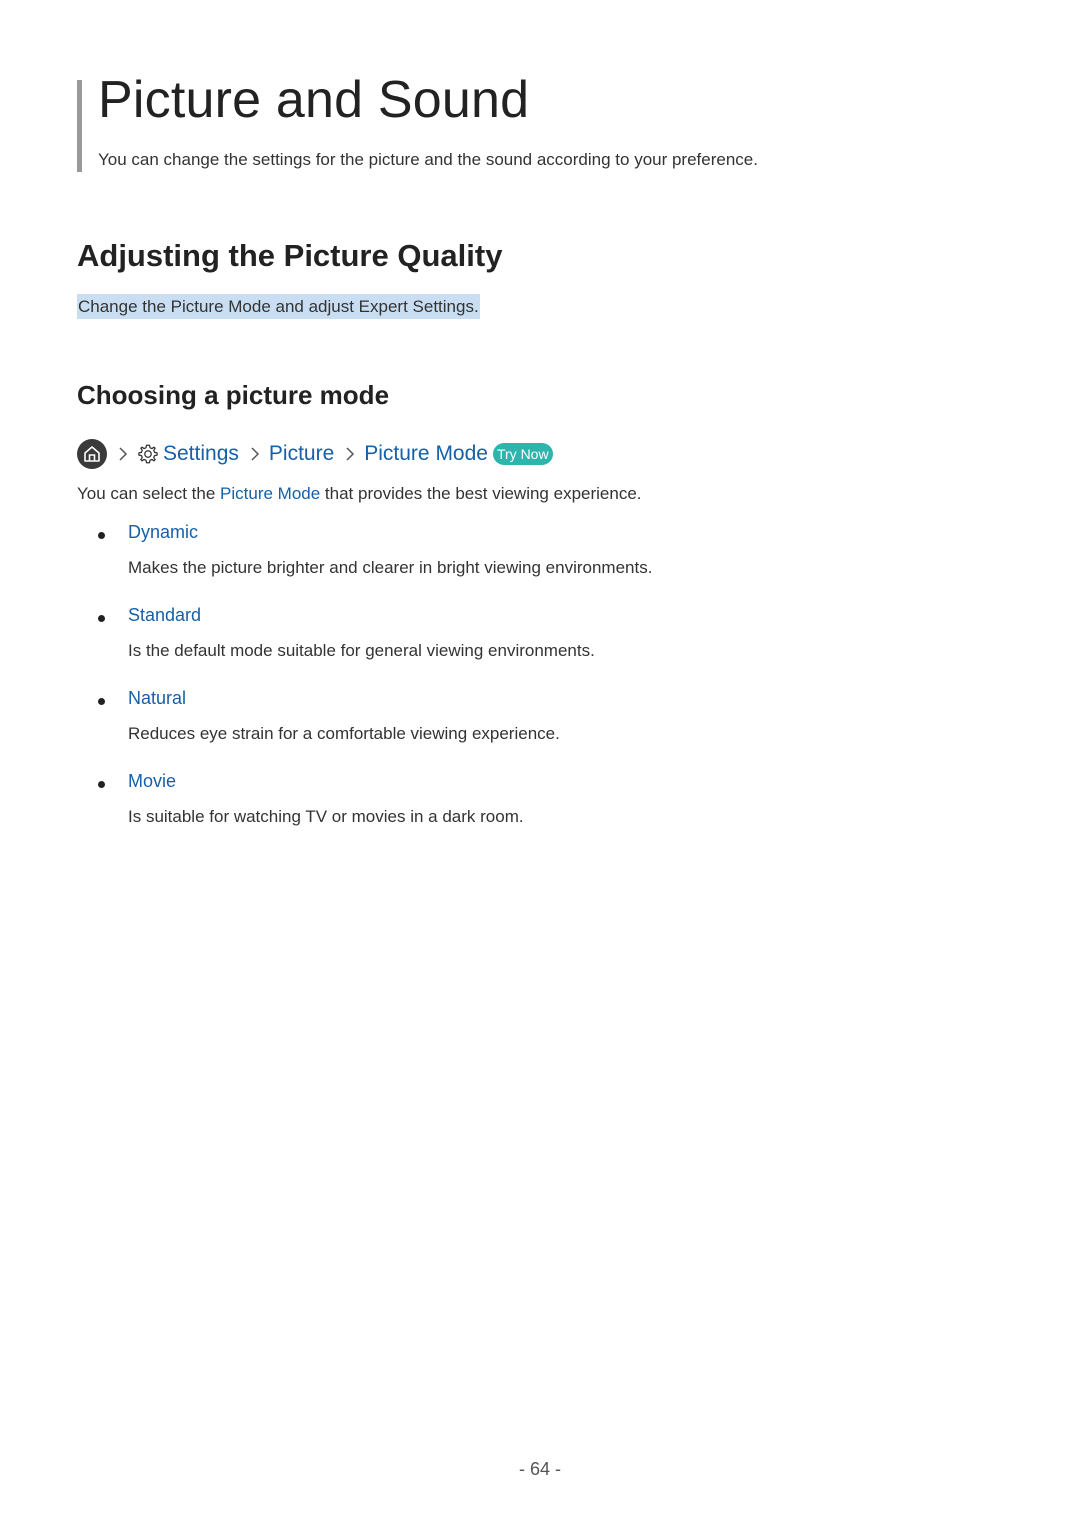 This screenshot has width=1080, height=1527. I want to click on mode-name: Standard, so click(165, 615).